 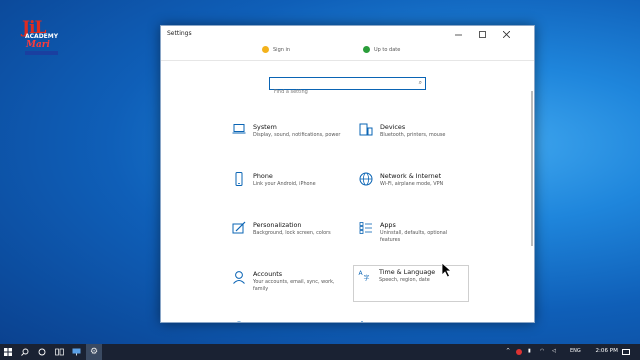 I want to click on tile-description: Display, sound, notifications, power, so click(x=297, y=135).